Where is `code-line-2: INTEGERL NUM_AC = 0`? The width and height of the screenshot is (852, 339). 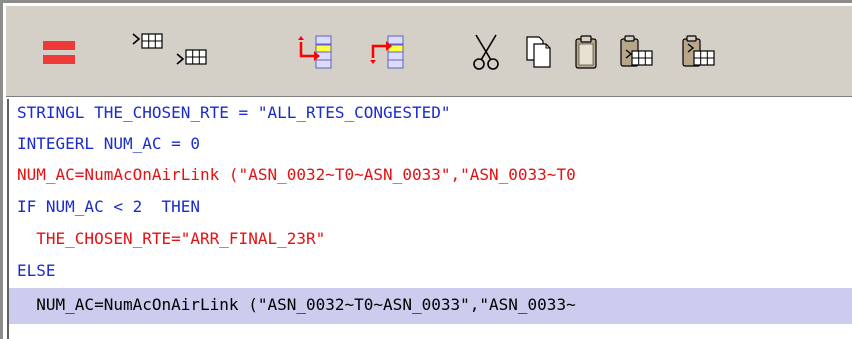
code-line-2: INTEGERL NUM_AC = 0 is located at coordinates (430, 144).